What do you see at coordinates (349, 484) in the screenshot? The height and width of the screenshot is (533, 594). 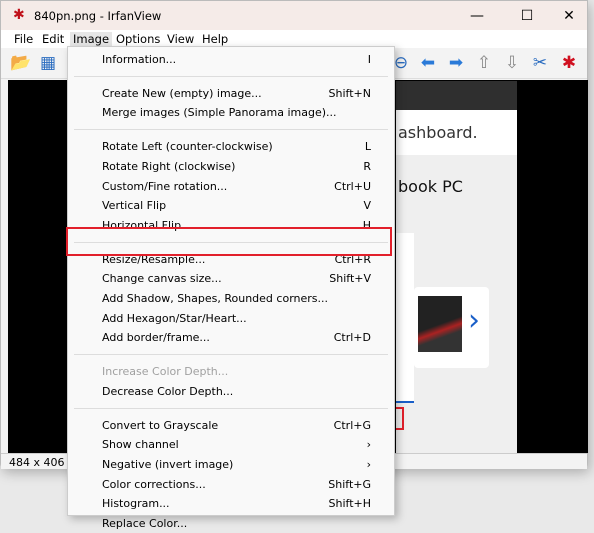 I see `menu-item-shortcut: Shift+G` at bounding box center [349, 484].